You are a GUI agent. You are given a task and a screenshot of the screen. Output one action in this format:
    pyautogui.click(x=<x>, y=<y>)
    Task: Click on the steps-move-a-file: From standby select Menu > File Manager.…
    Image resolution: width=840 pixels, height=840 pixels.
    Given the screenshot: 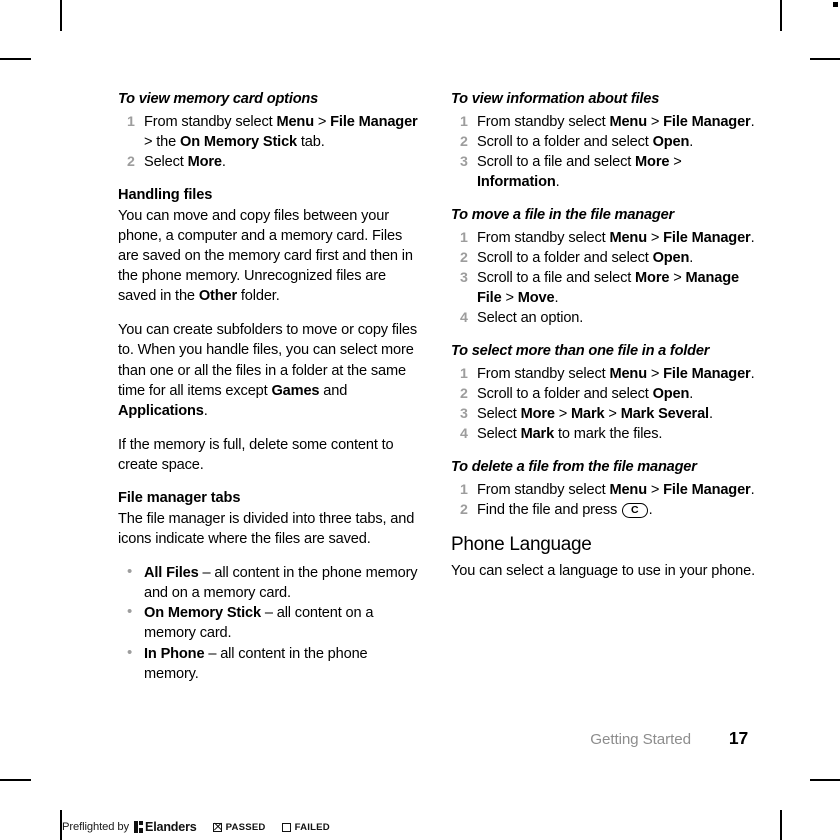 What is the action you would take?
    pyautogui.click(x=606, y=278)
    